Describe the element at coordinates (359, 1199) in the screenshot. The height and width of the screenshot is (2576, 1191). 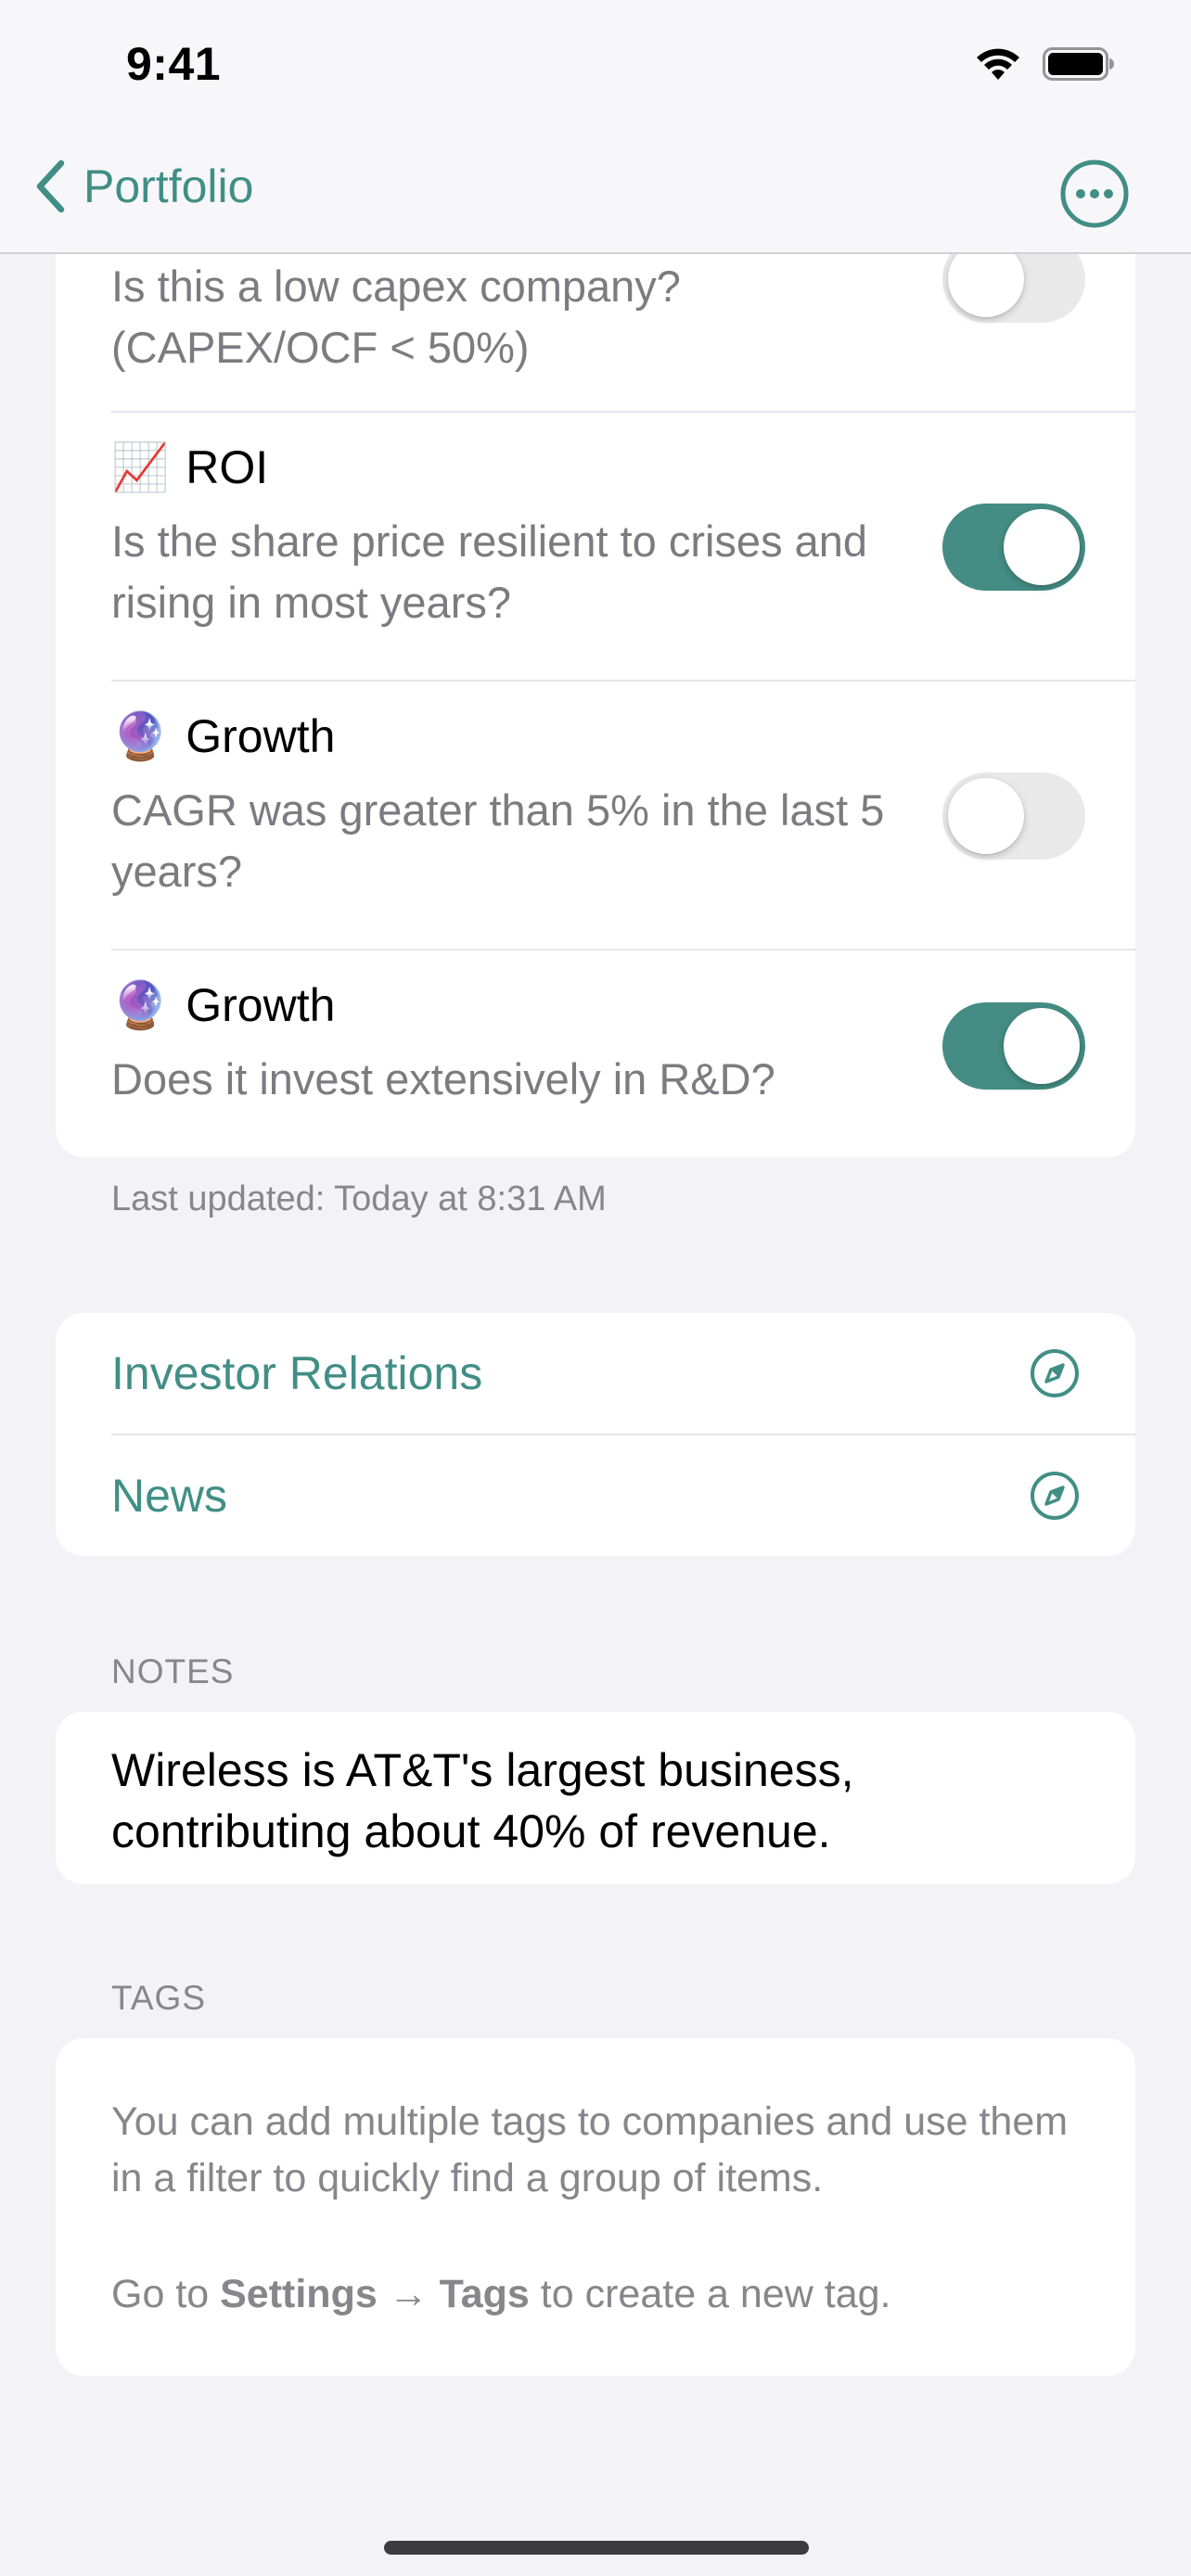
I see `last-updated-caption: Last updated: Today at 8:31 AM` at that location.